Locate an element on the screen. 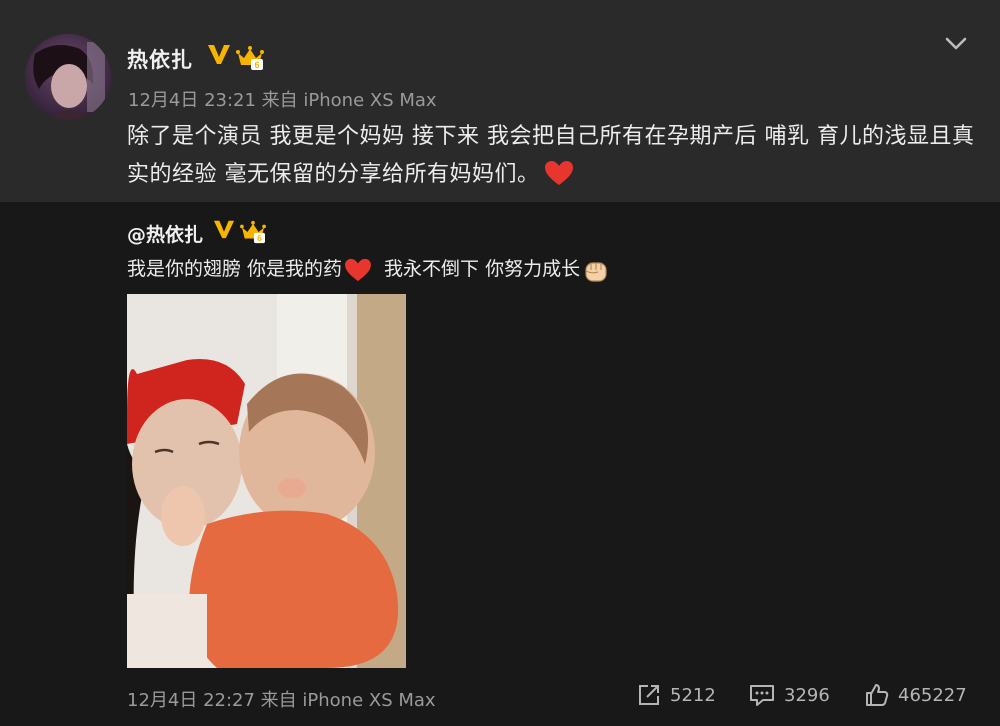 The width and height of the screenshot is (1000, 726). share-icon is located at coordinates (649, 695).